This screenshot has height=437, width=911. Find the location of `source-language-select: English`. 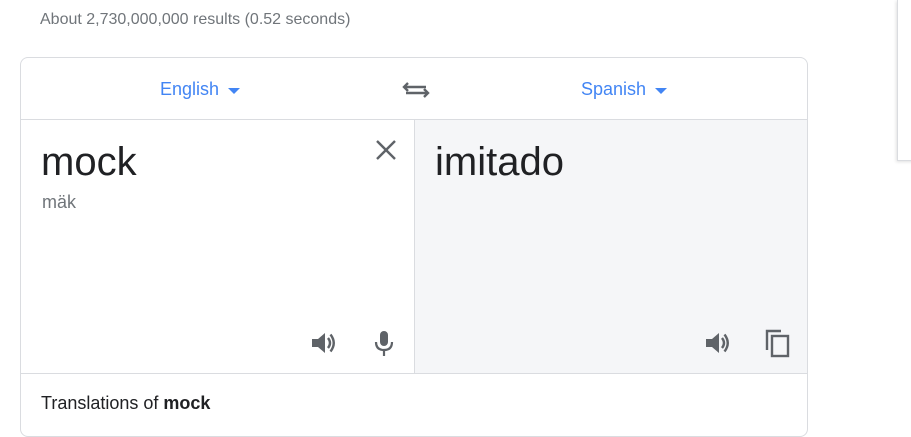

source-language-select: English is located at coordinates (200, 89).